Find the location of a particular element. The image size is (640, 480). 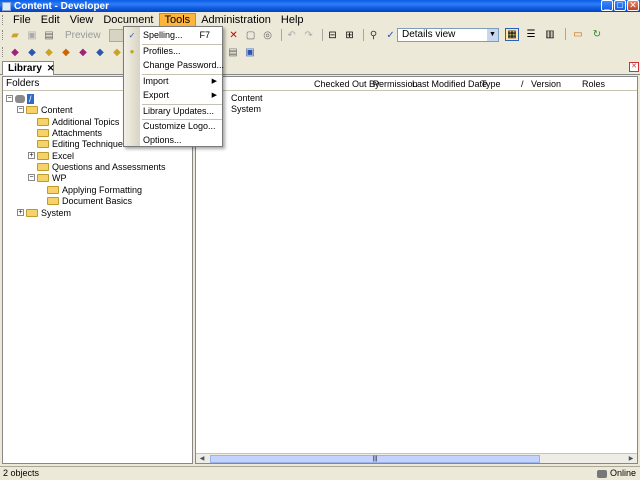

list-view-icon: ☰ is located at coordinates (531, 34).